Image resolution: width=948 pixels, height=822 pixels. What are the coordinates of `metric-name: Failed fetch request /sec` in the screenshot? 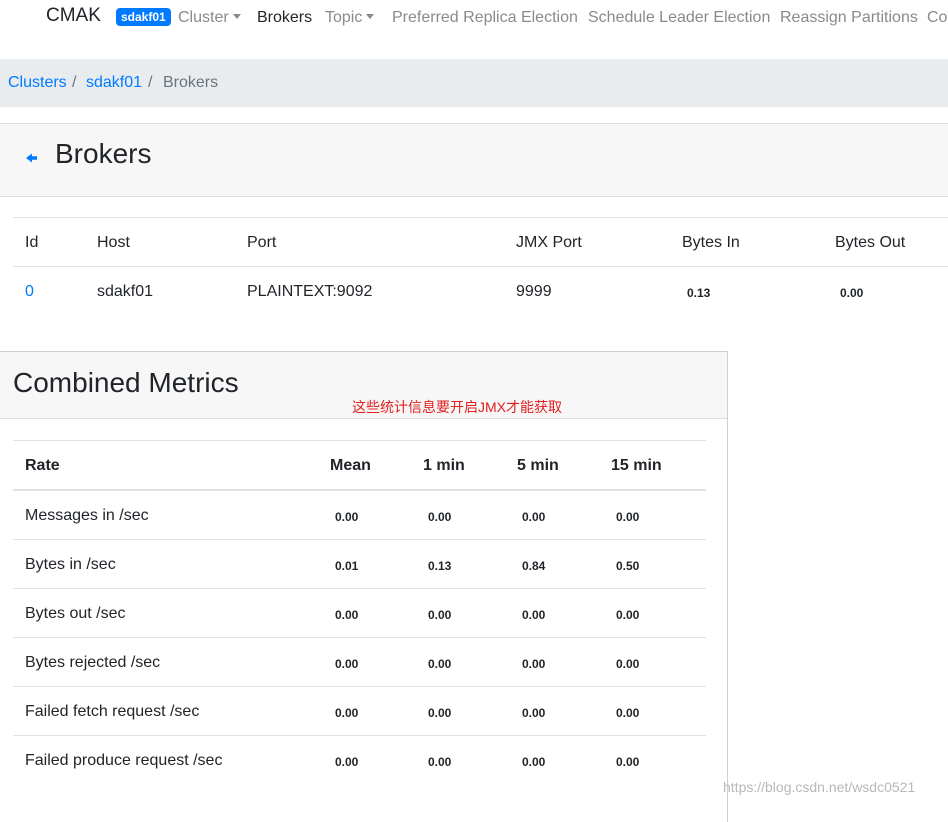 It's located at (112, 711).